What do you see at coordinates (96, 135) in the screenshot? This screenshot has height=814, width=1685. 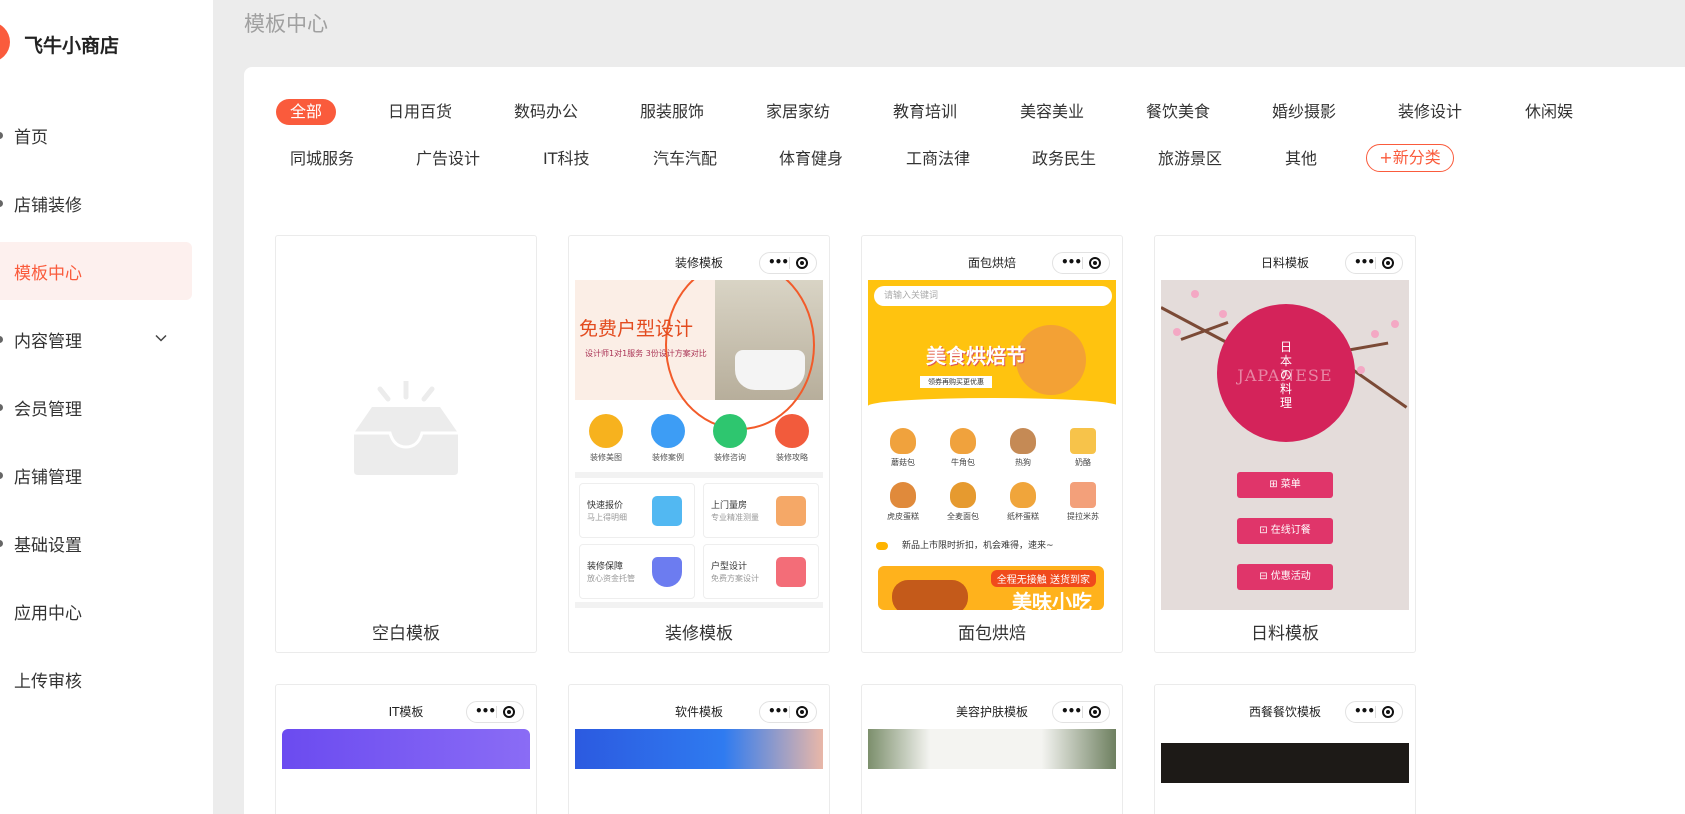 I see `sidebar-item-home: 首页` at bounding box center [96, 135].